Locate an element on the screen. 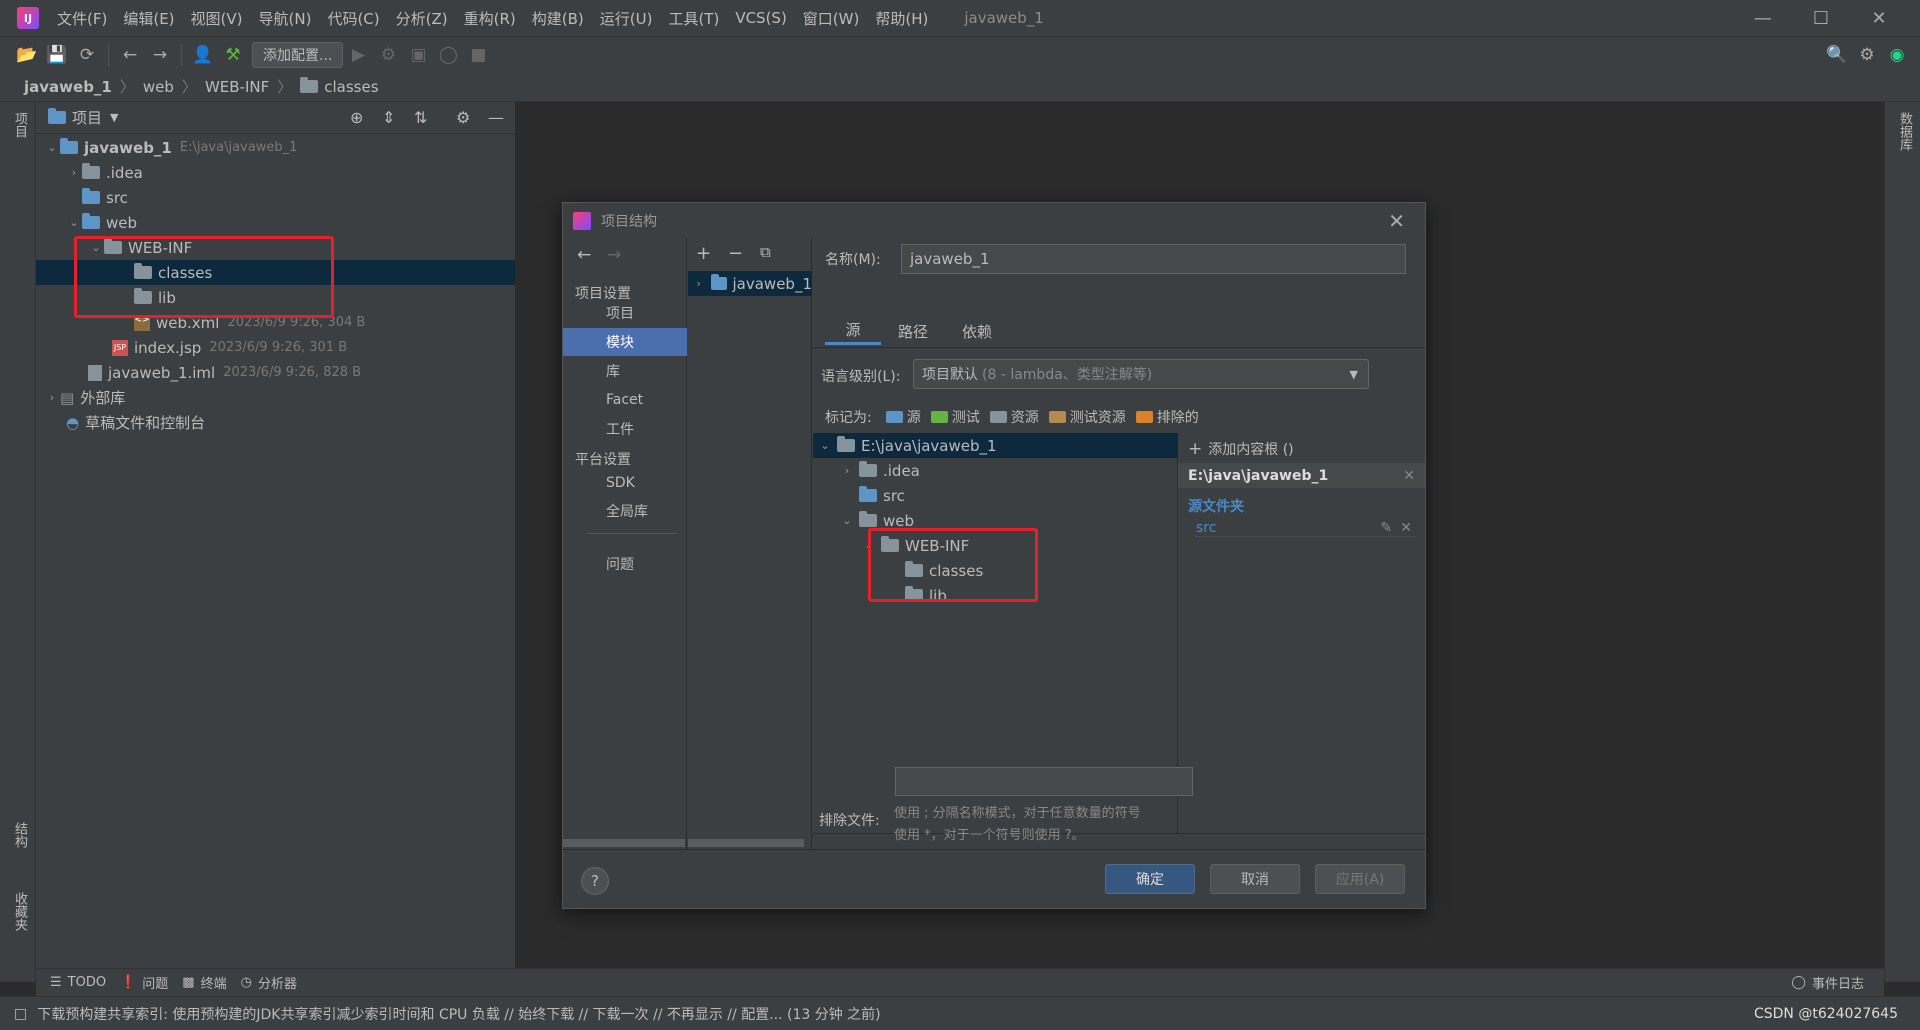  tab-paths: 路径 is located at coordinates (913, 331).